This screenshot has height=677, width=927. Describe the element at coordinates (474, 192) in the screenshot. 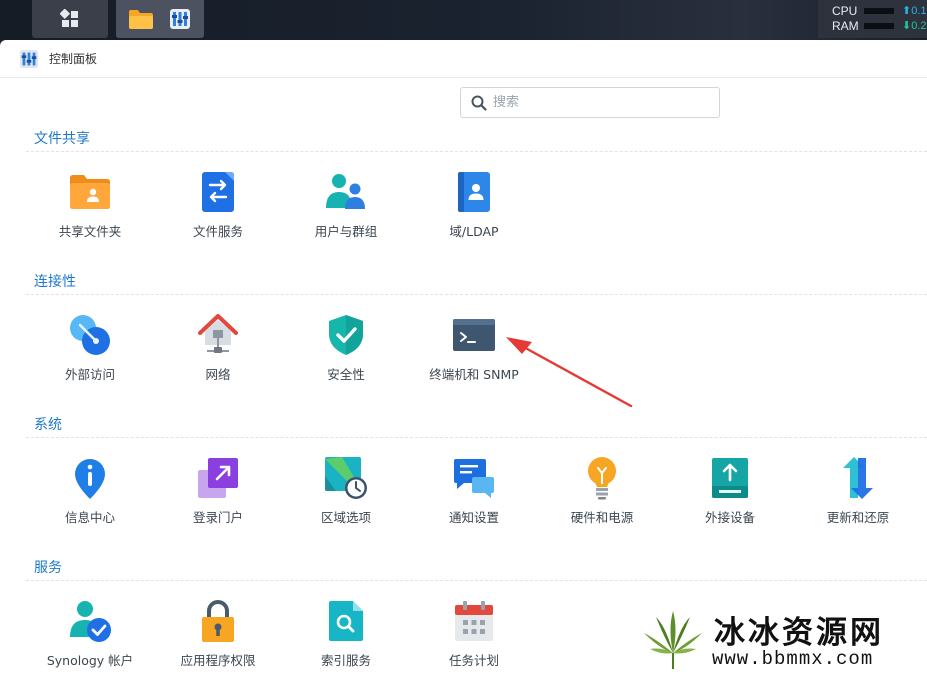

I see `domain-ldap-icon` at that location.